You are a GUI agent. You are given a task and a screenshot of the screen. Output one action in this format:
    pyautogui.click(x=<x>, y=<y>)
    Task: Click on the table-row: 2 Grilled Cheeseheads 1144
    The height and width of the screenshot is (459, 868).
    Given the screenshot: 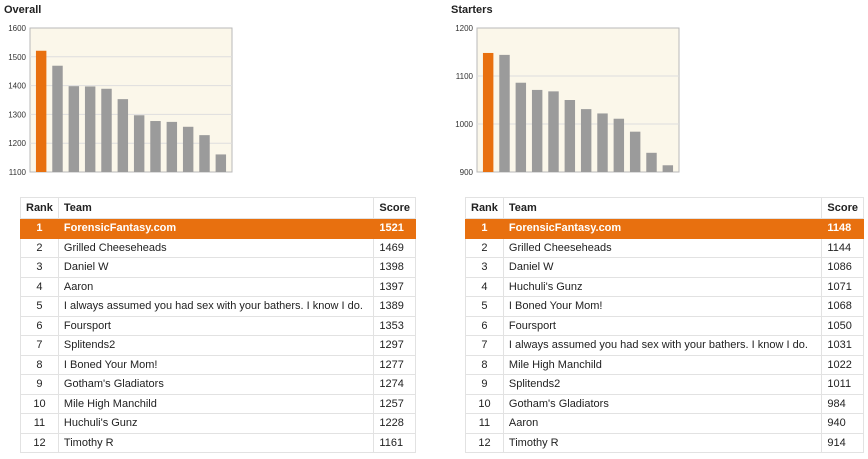 What is the action you would take?
    pyautogui.click(x=664, y=247)
    